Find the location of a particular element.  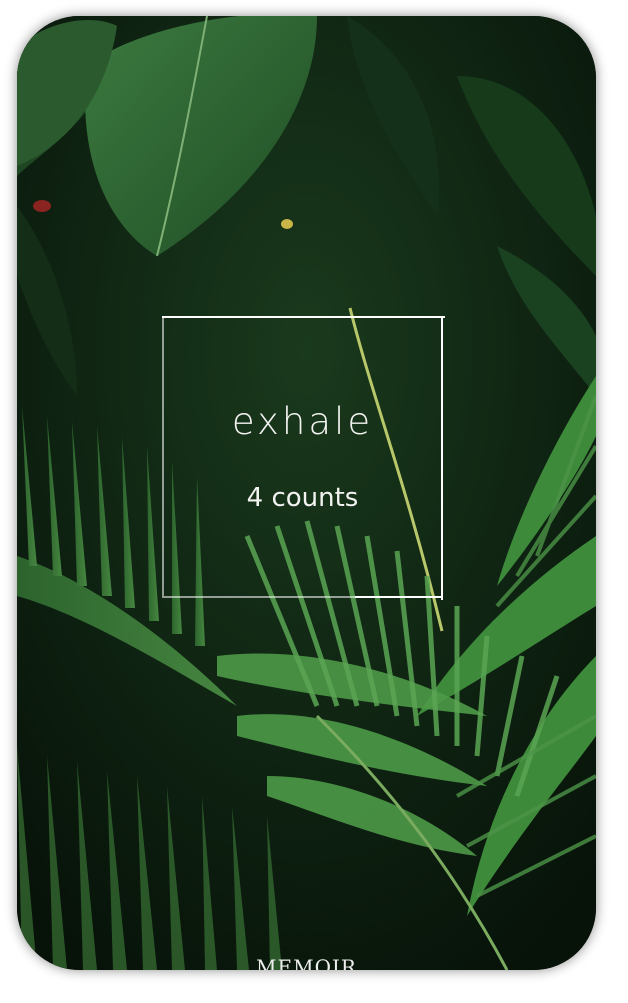

progress-line-right is located at coordinates (442, 458).